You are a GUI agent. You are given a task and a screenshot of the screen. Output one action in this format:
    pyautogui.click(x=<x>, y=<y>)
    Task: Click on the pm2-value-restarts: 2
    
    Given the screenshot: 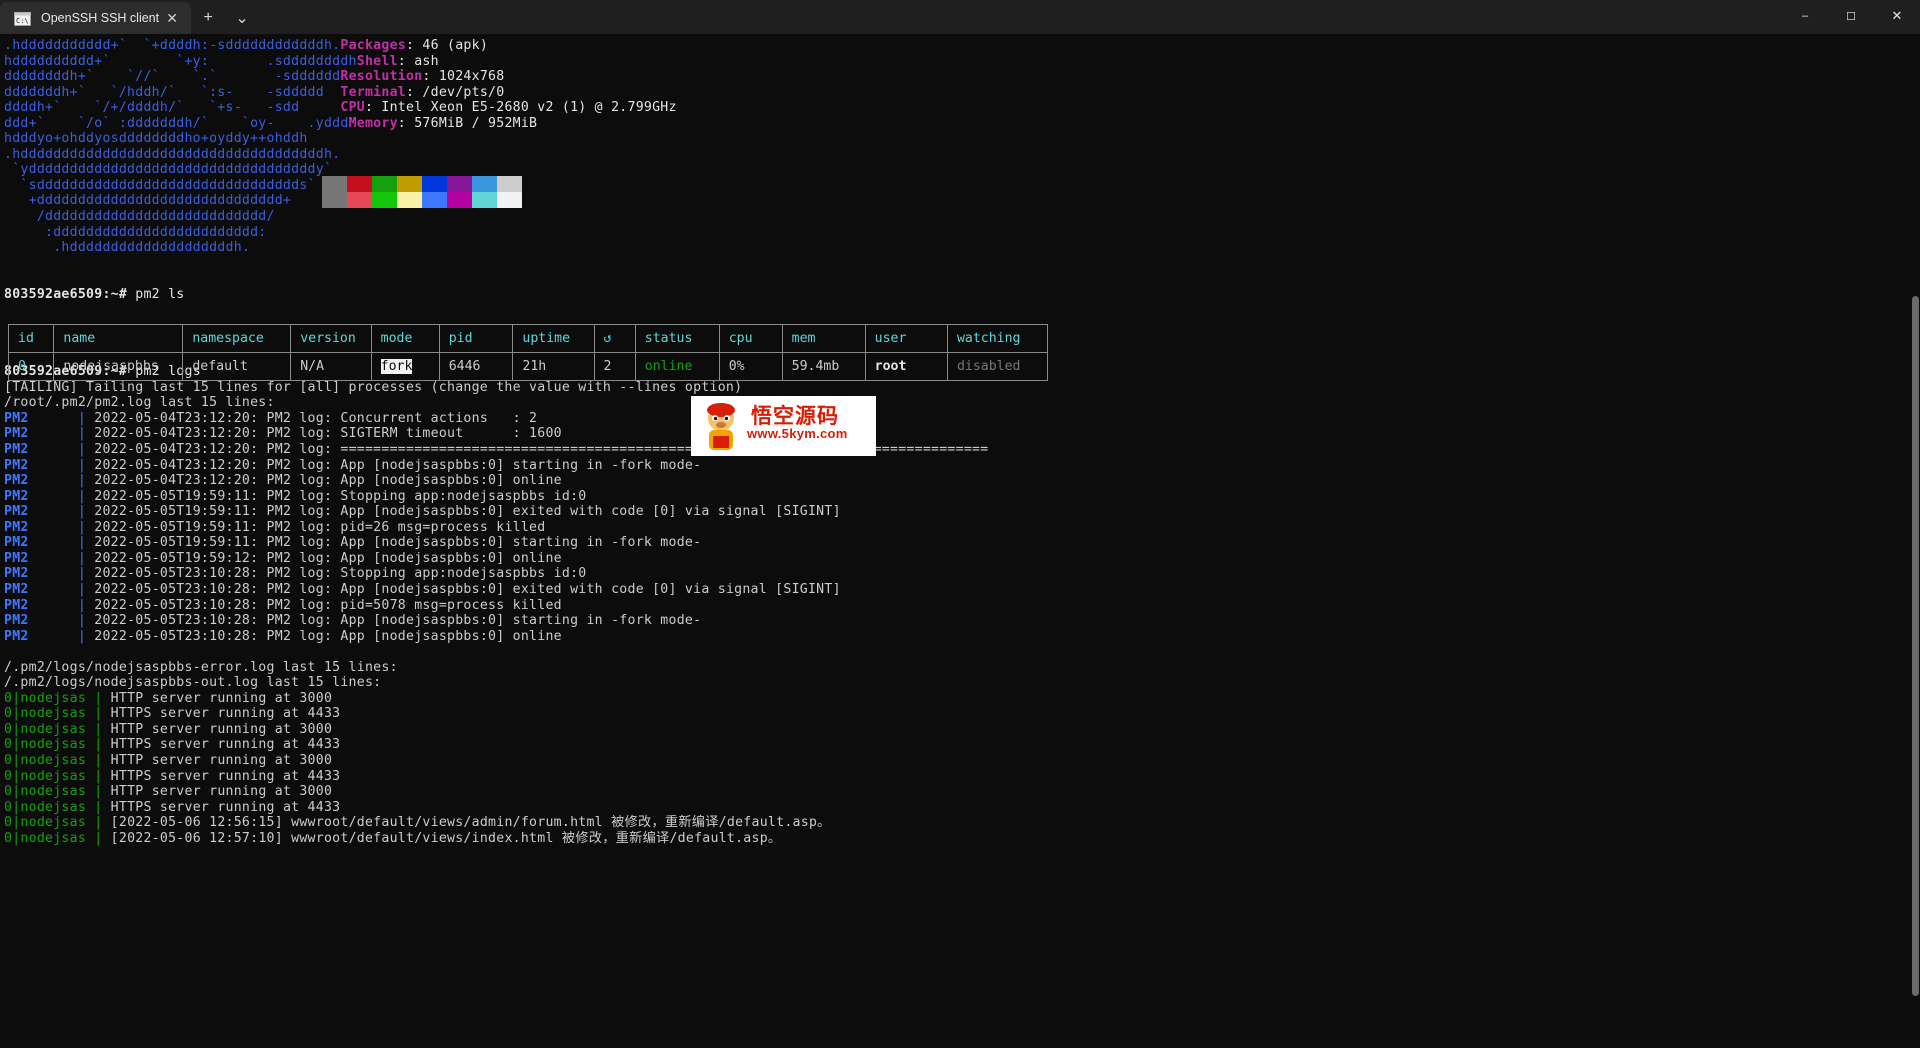 What is the action you would take?
    pyautogui.click(x=607, y=366)
    